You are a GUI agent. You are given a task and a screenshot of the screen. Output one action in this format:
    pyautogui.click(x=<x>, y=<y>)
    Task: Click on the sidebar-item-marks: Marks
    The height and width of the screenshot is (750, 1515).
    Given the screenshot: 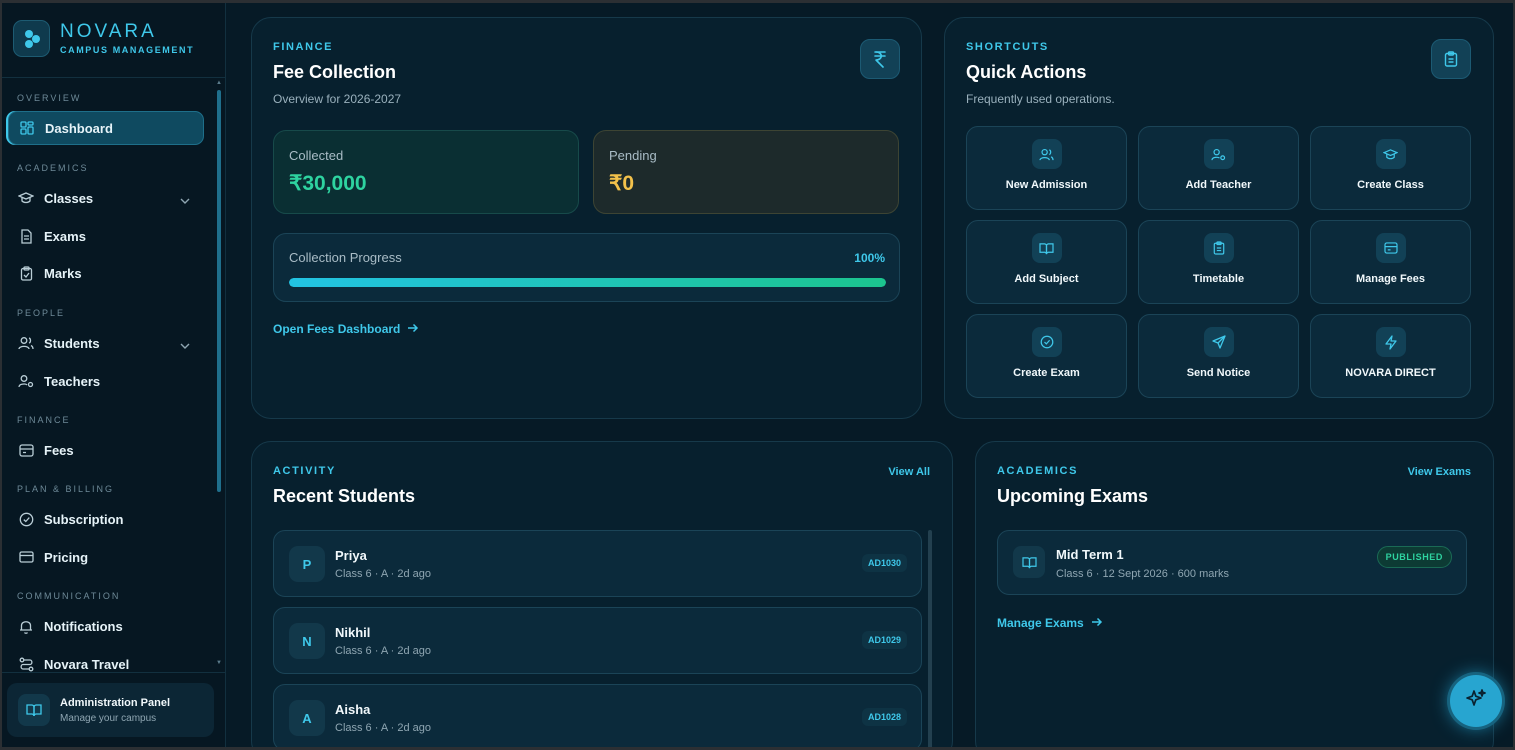 What is the action you would take?
    pyautogui.click(x=106, y=273)
    